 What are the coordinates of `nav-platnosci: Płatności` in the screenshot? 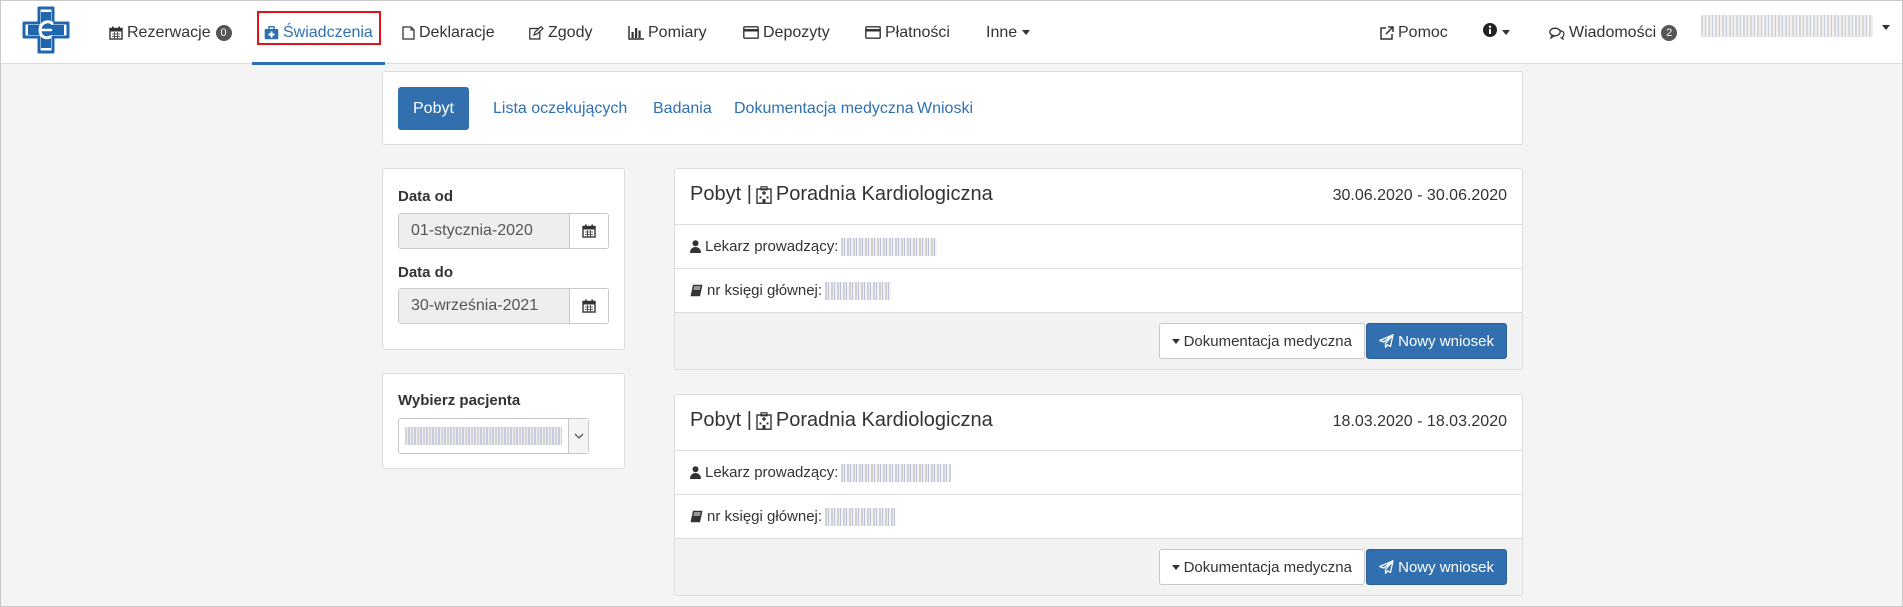 It's located at (907, 32).